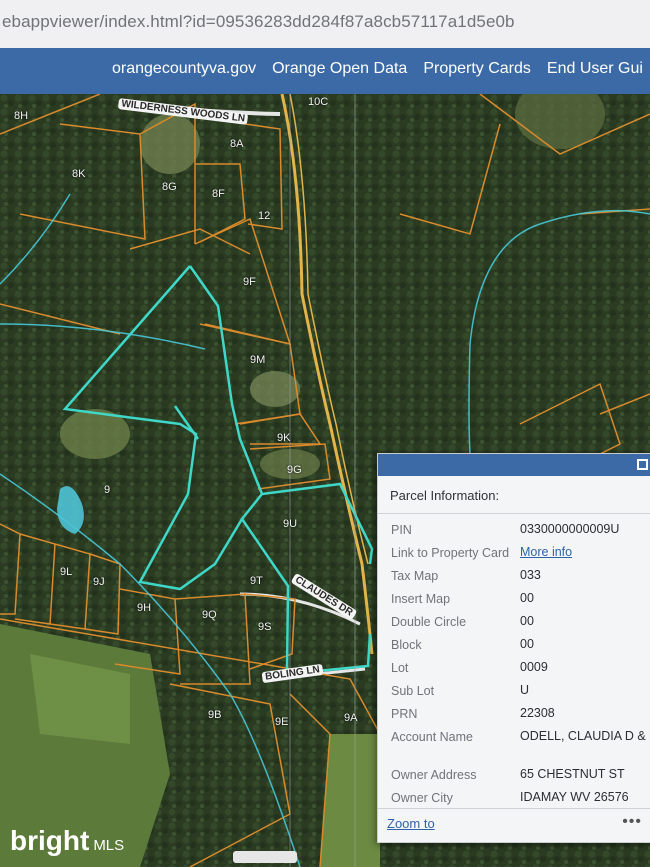  Describe the element at coordinates (339, 69) in the screenshot. I see `nav-link-open-data: Orange Open Data` at that location.